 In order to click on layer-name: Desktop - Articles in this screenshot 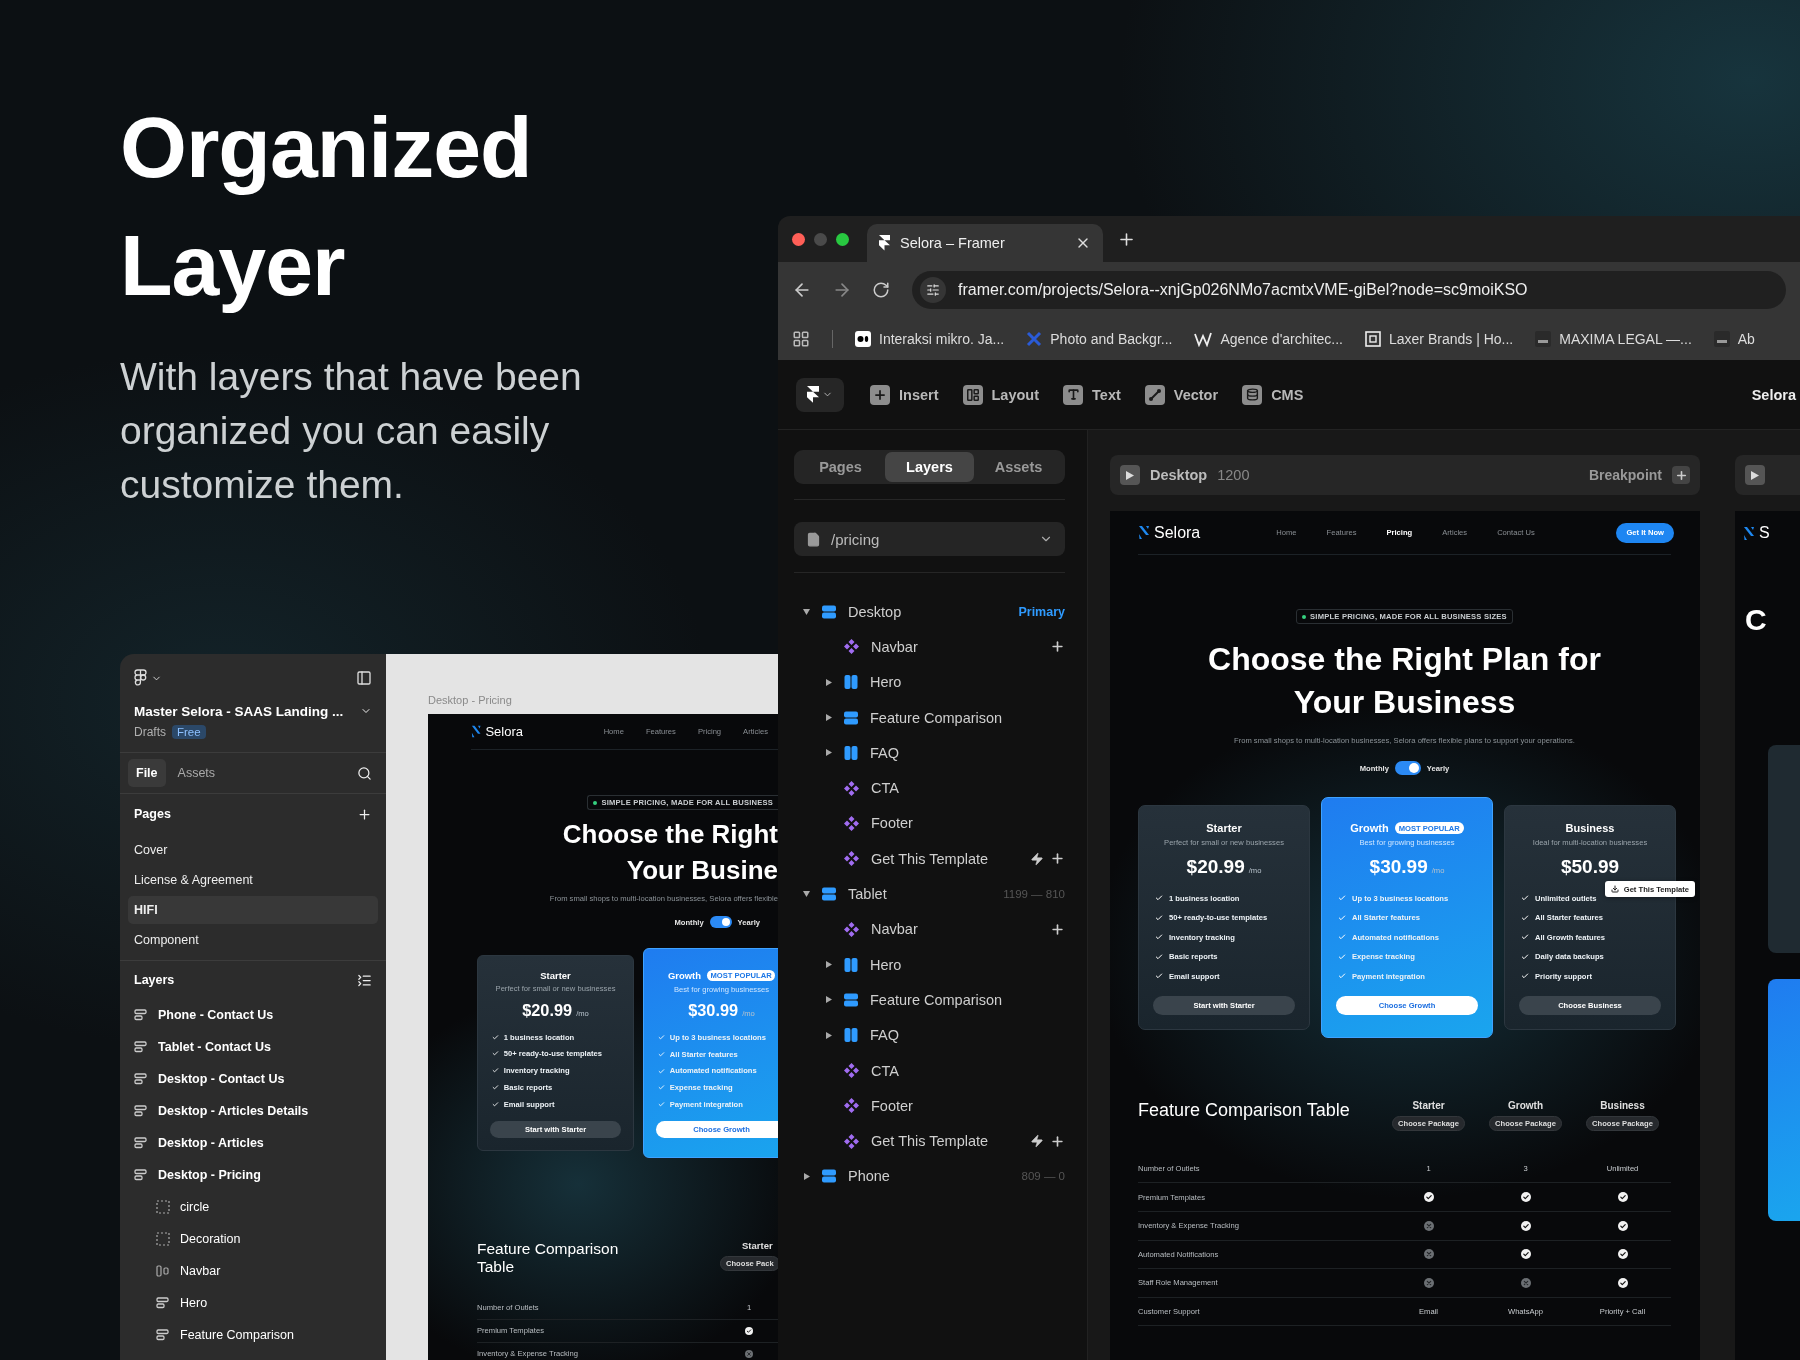, I will do `click(211, 1143)`.